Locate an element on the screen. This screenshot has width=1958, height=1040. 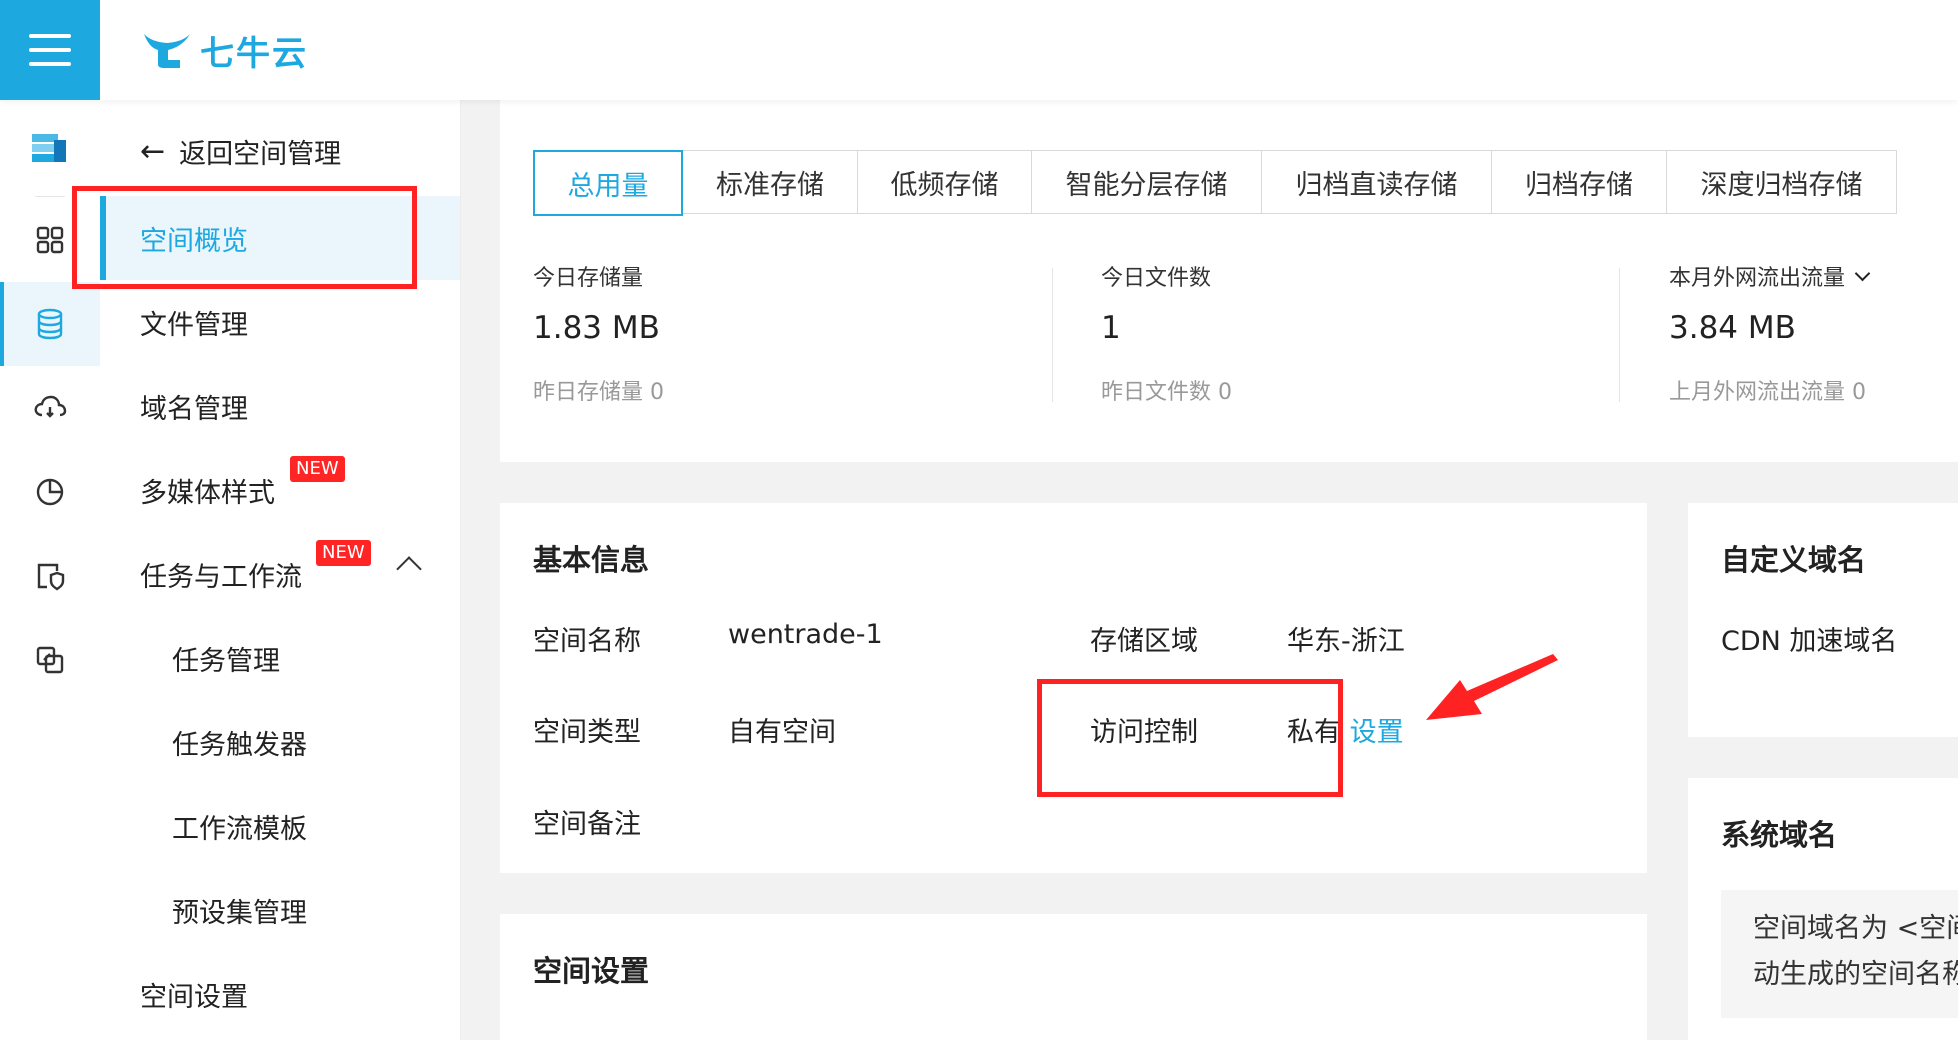
sidebar-item-workflow-templates: 工作流模板 is located at coordinates (280, 826).